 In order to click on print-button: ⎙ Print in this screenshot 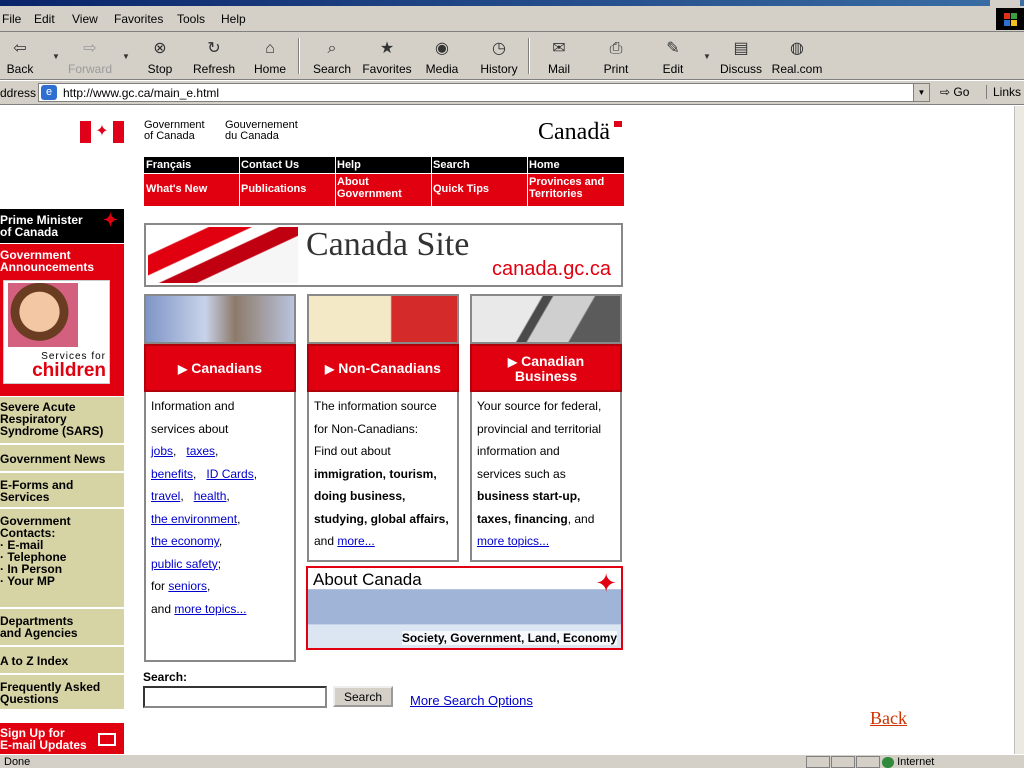, I will do `click(616, 56)`.